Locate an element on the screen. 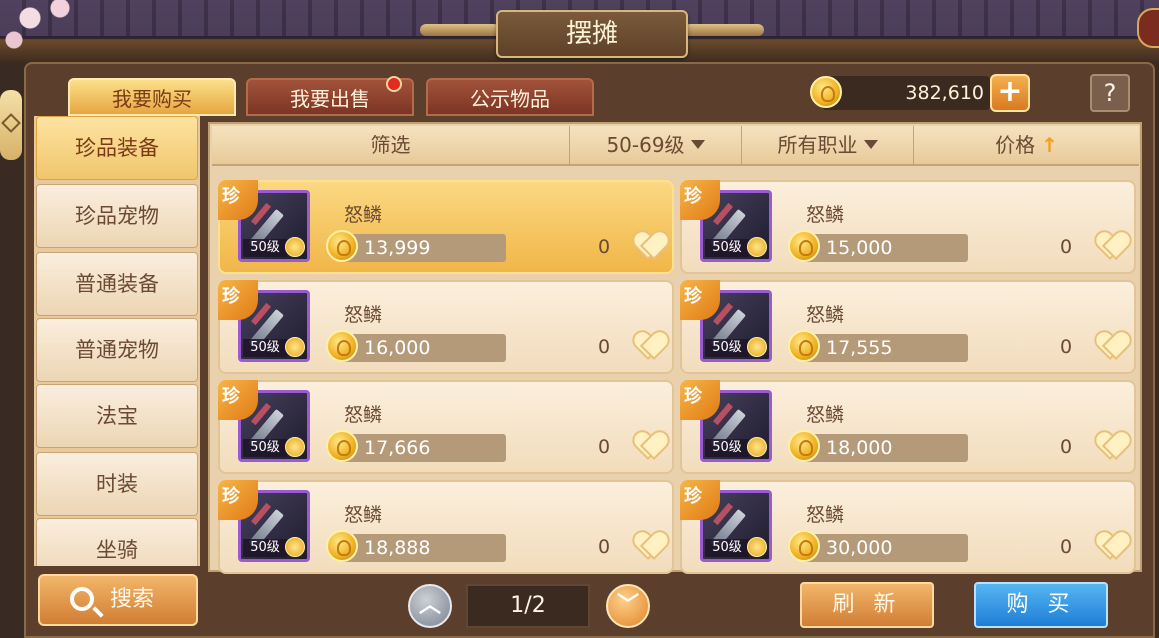 The height and width of the screenshot is (638, 1159). item-price: 30,000 is located at coordinates (885, 548).